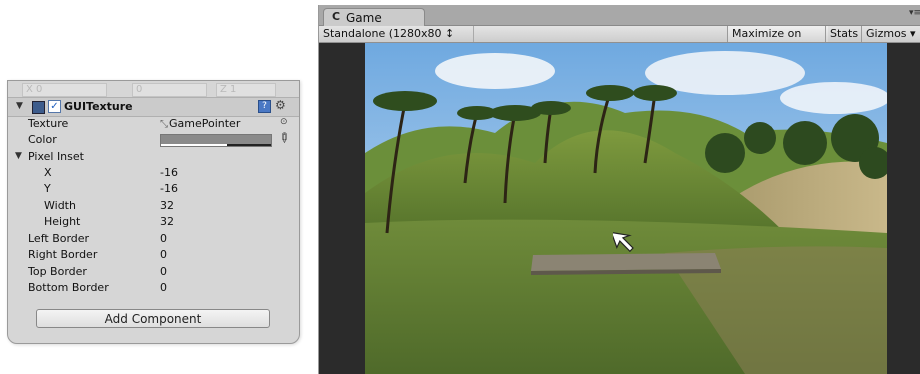 This screenshot has width=920, height=374. Describe the element at coordinates (169, 188) in the screenshot. I see `inset-y-field: -16` at that location.